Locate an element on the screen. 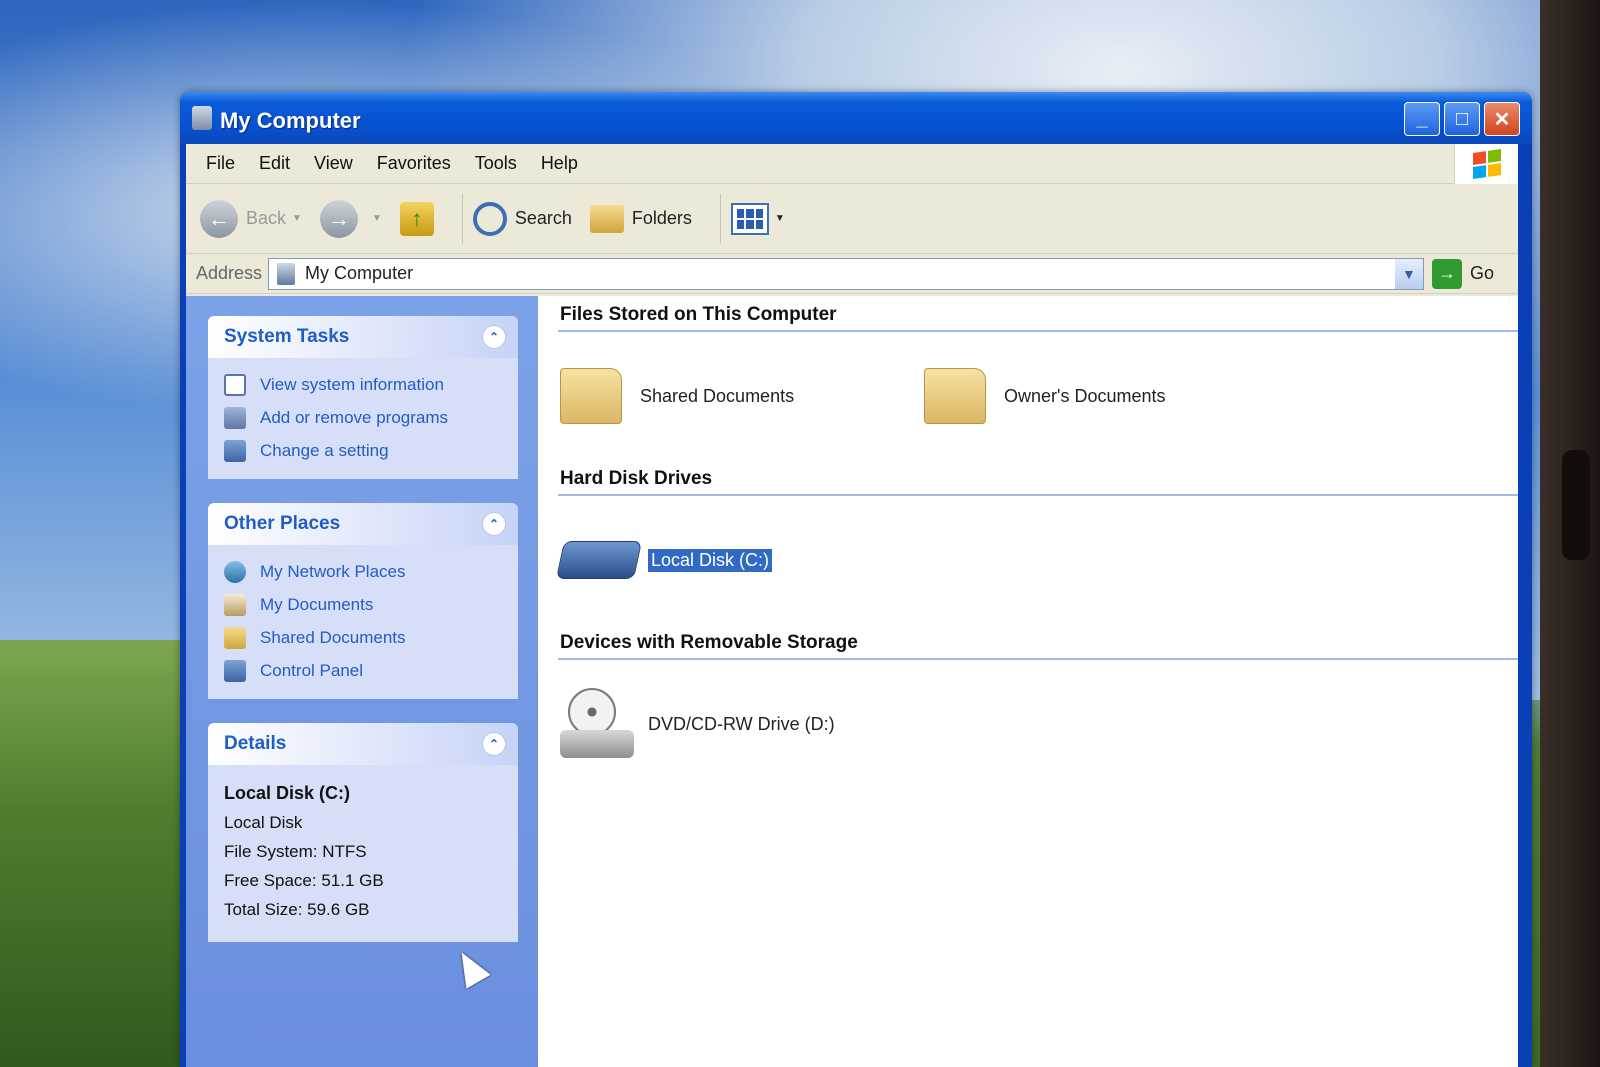 The width and height of the screenshot is (1600, 1067). address-value: My Computer is located at coordinates (359, 273).